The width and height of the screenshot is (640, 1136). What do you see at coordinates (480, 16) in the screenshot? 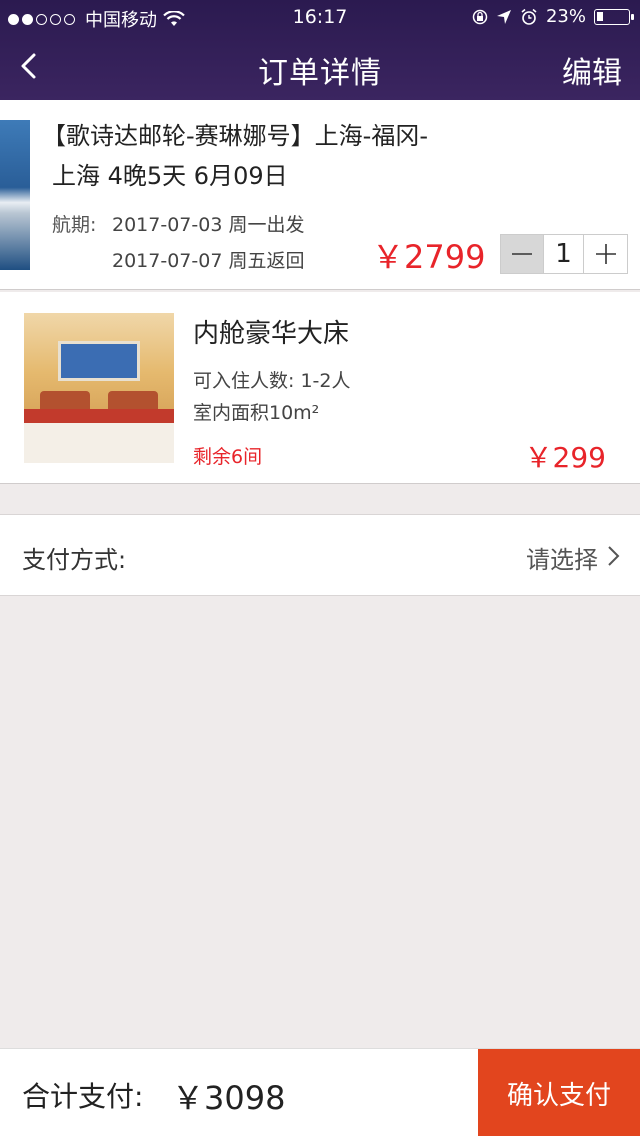
I see `rotation-lock-icon` at bounding box center [480, 16].